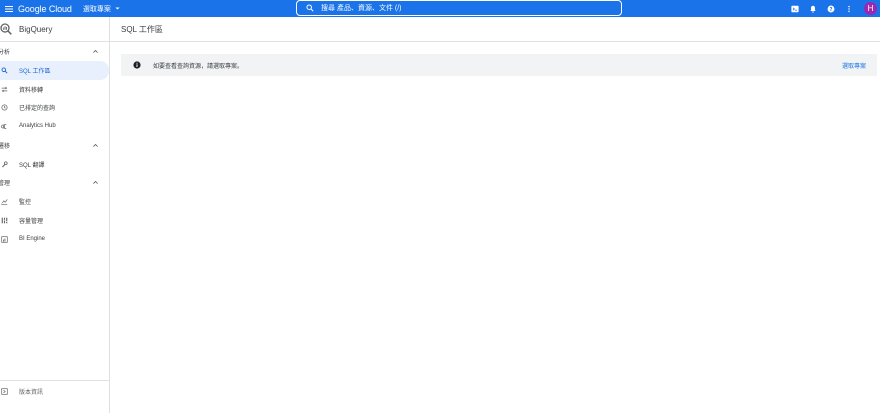 This screenshot has width=880, height=413. What do you see at coordinates (54, 201) in the screenshot?
I see `sidebar-item-monitoring: 監控` at bounding box center [54, 201].